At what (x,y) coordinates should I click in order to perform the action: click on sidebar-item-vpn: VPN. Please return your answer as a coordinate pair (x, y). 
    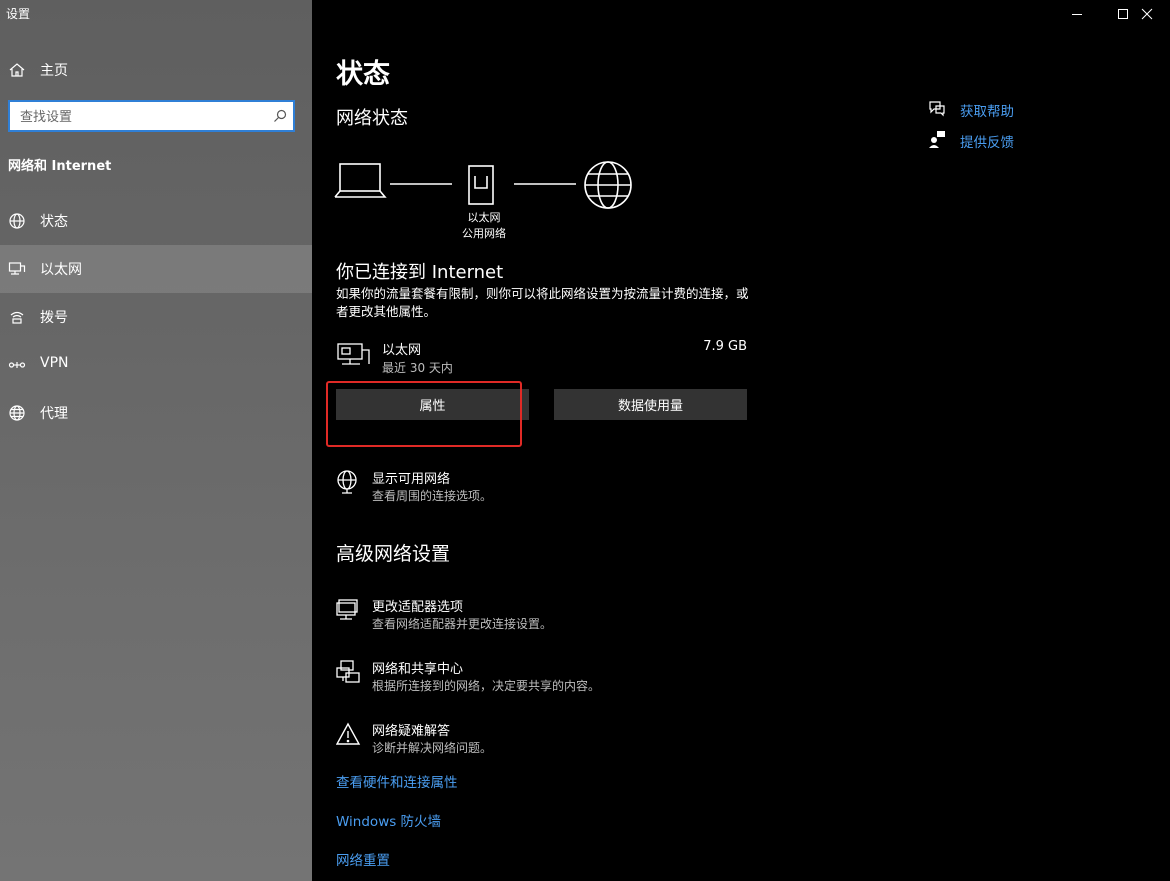
    Looking at the image, I should click on (156, 365).